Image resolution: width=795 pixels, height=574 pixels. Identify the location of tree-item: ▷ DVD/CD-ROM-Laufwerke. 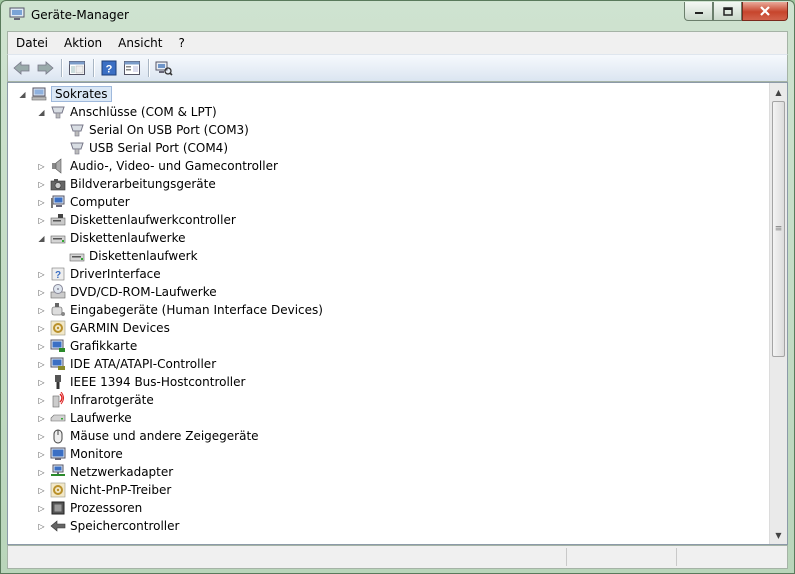
(127, 292).